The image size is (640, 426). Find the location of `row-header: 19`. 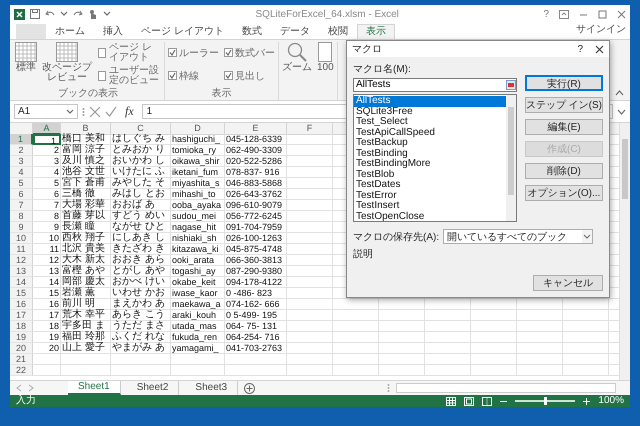

row-header: 19 is located at coordinates (21, 337).